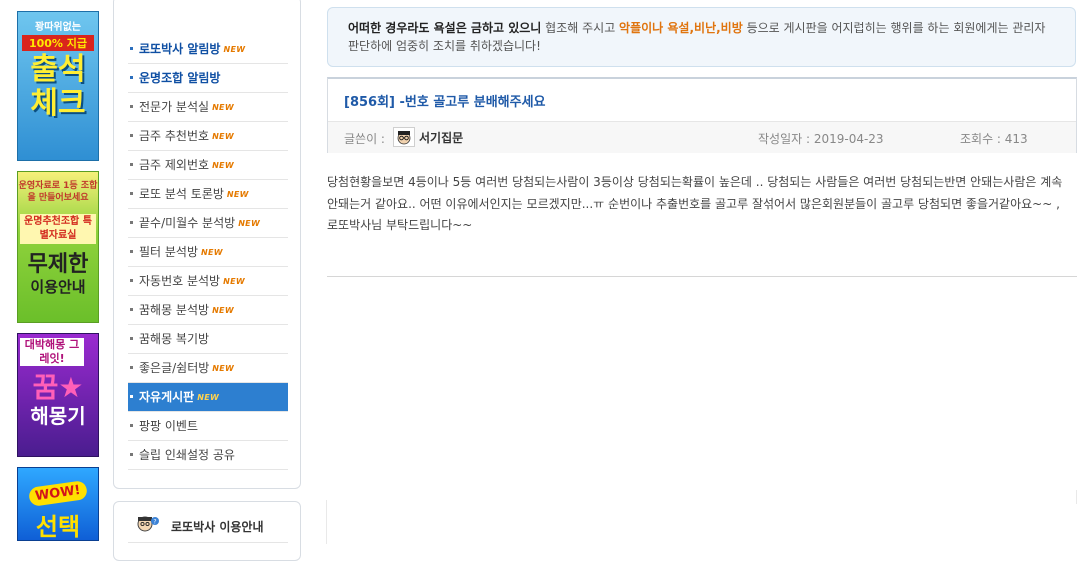  Describe the element at coordinates (445, 28) in the screenshot. I see `notice-strong-text: 어떠한 경우라도 욕설은 금하고 있으니` at that location.